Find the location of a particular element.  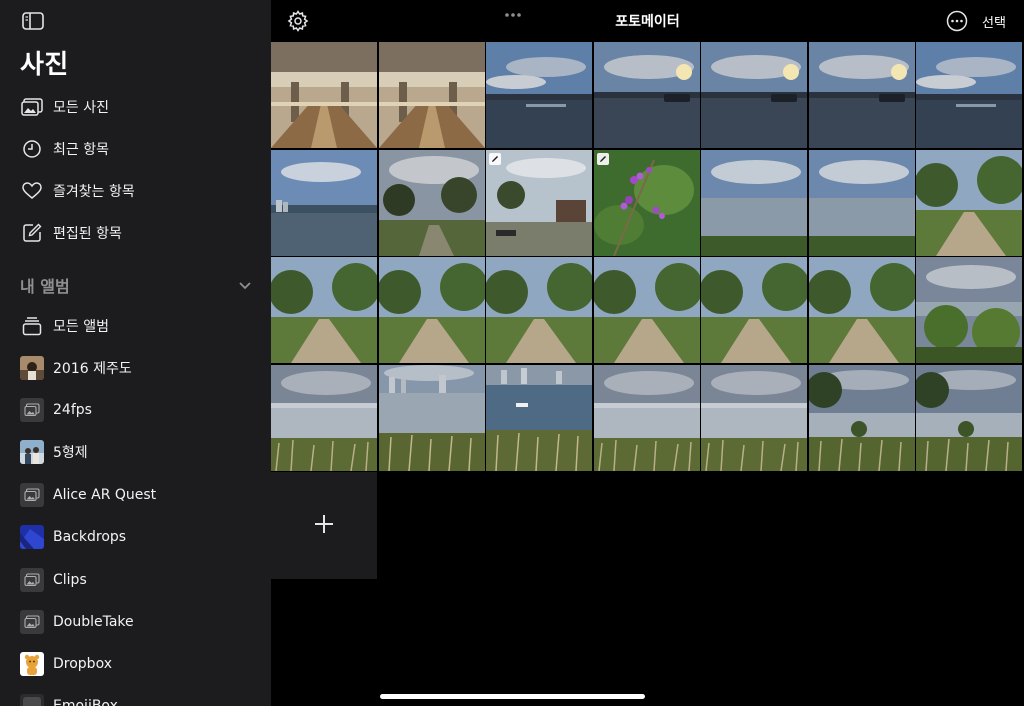

edit-square-icon is located at coordinates (32, 233).